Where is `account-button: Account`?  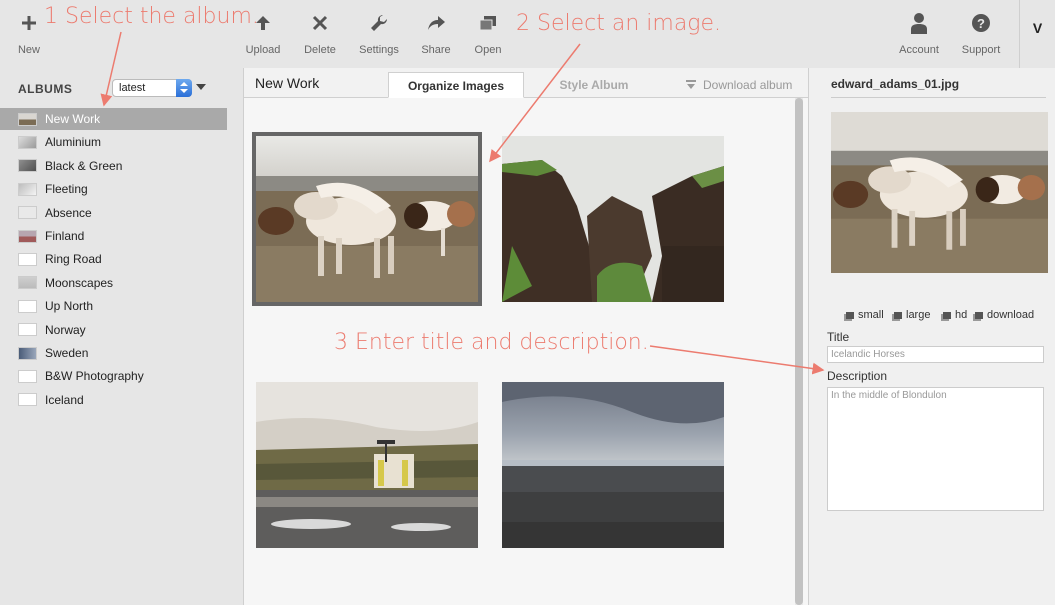
account-button: Account is located at coordinates (919, 34).